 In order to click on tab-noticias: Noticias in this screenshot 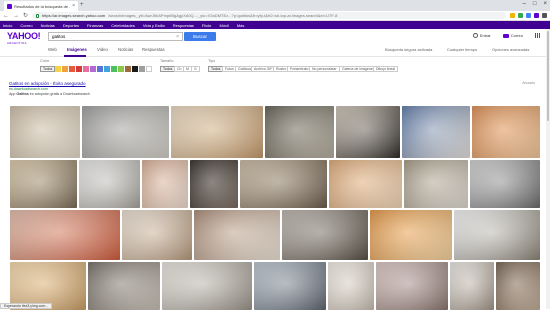, I will do `click(125, 49)`.